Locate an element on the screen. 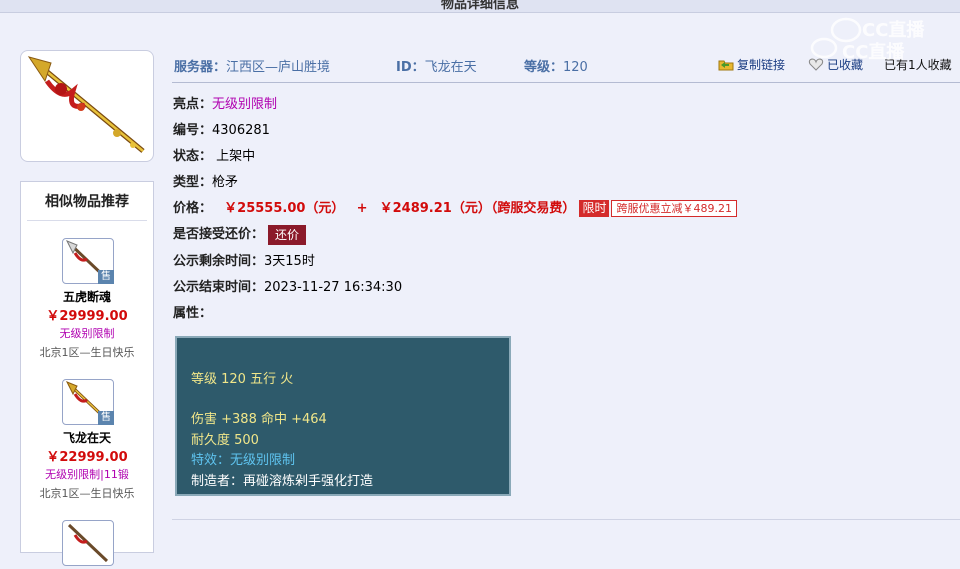 This screenshot has width=960, height=569. attributes-row: 属性： is located at coordinates (193, 313).